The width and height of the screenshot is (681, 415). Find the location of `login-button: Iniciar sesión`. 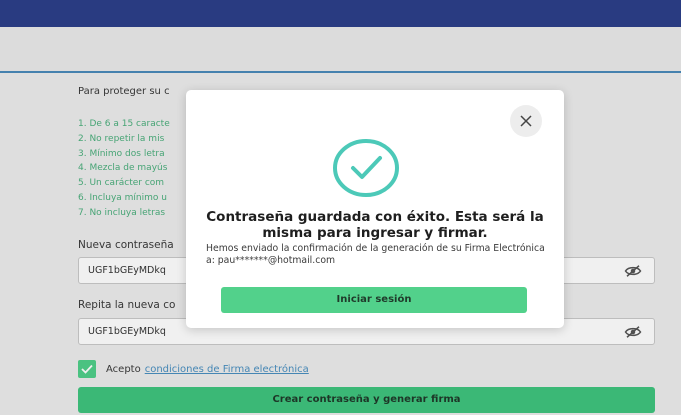

login-button: Iniciar sesión is located at coordinates (374, 300).